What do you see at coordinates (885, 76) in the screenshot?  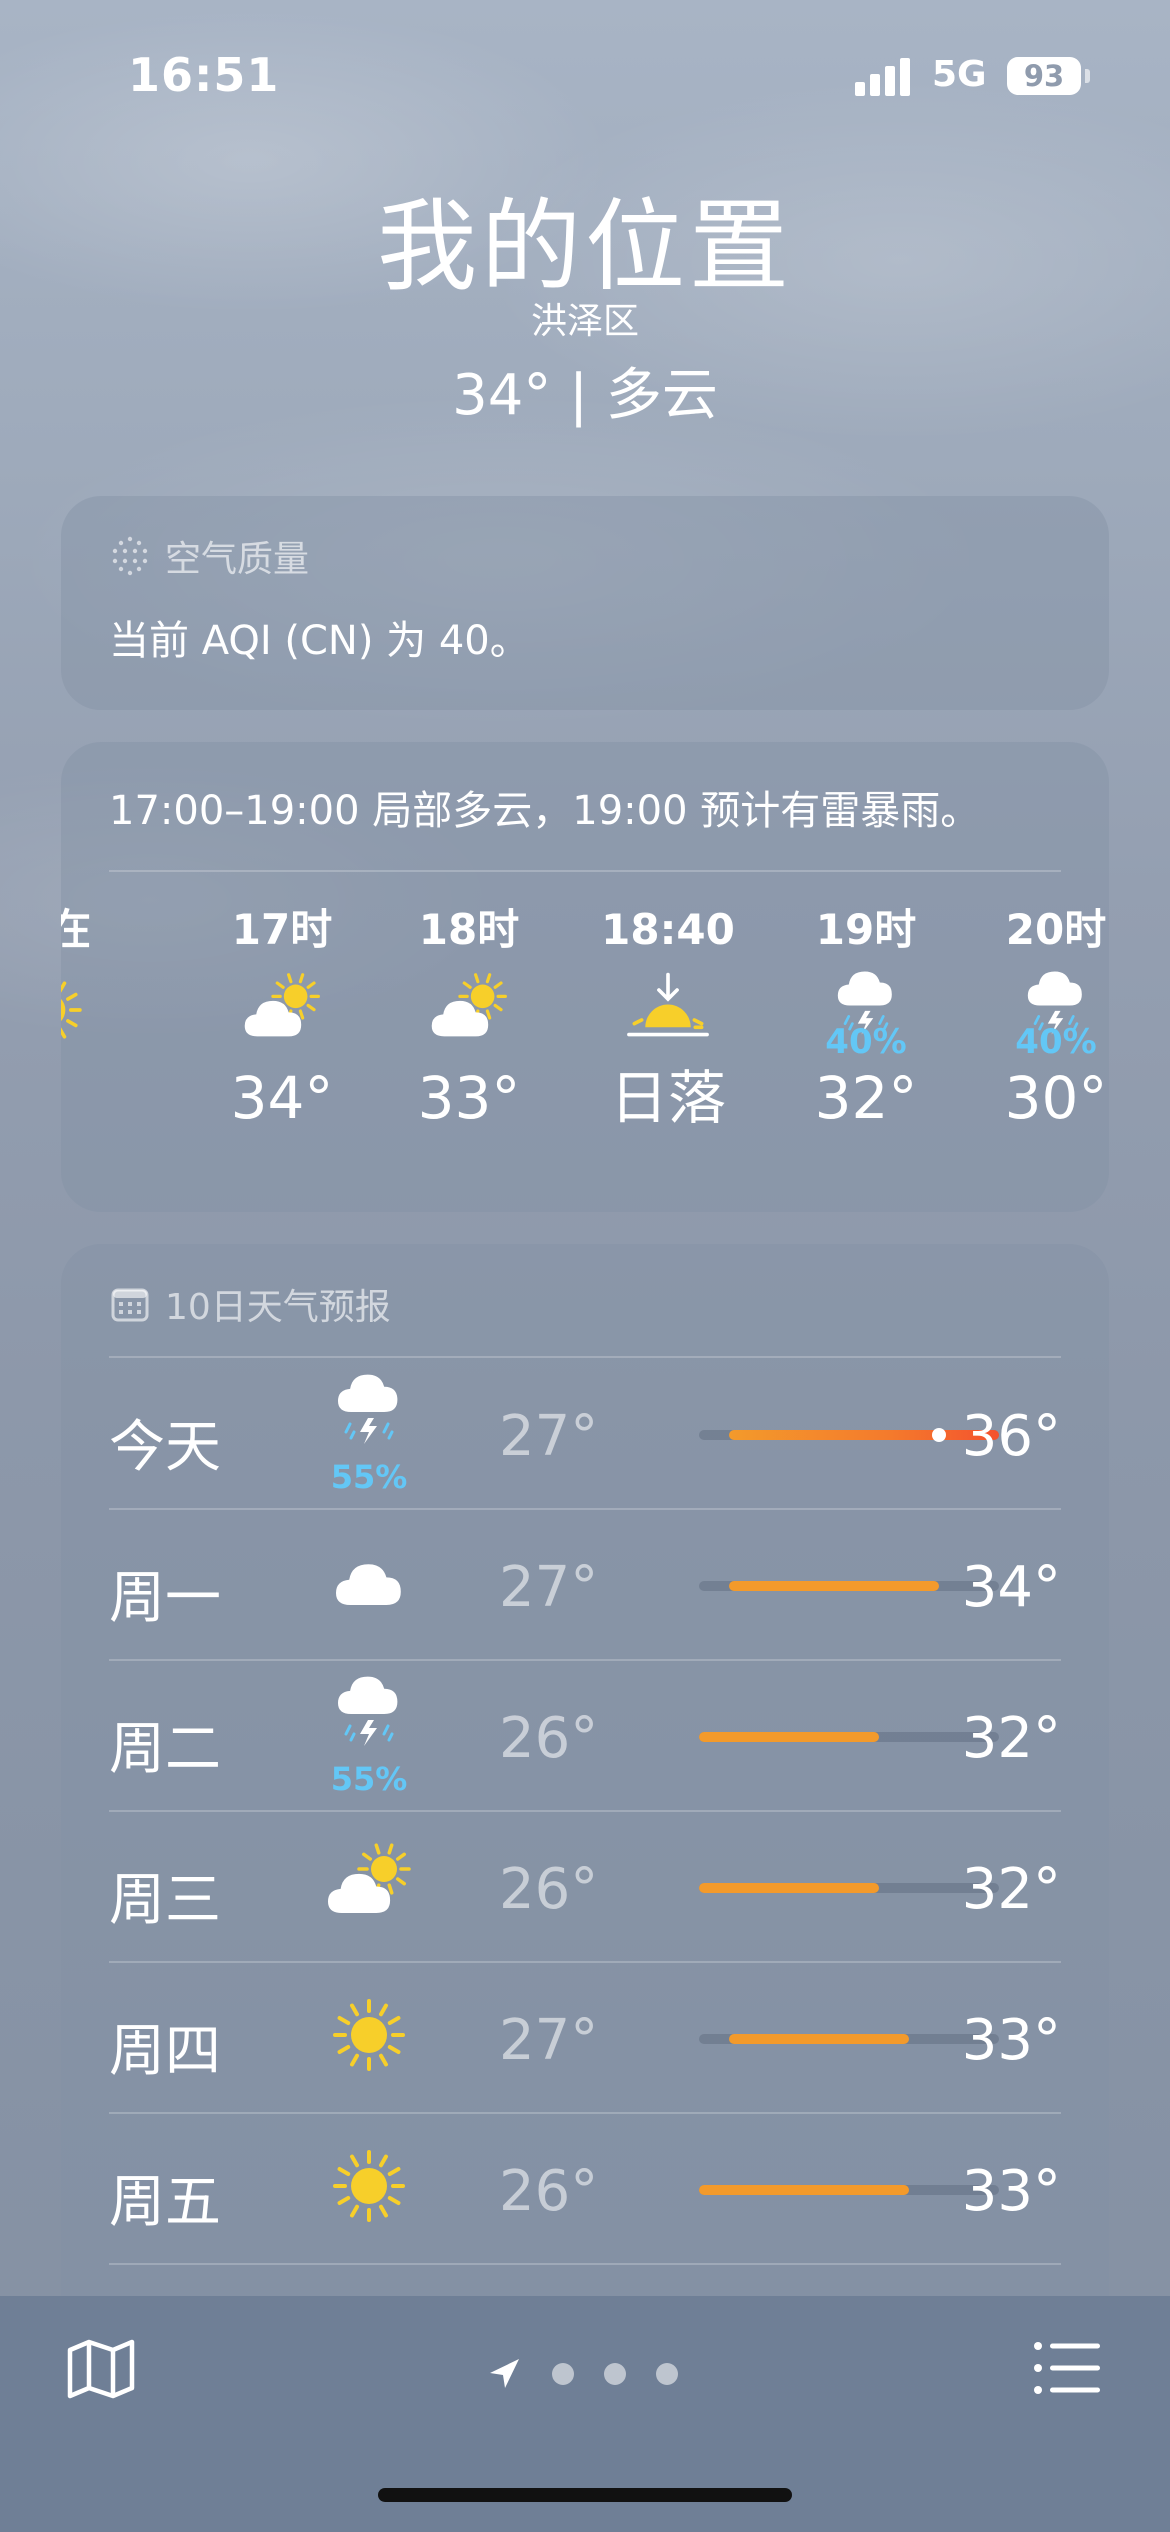 I see `cellular-signal-icon` at bounding box center [885, 76].